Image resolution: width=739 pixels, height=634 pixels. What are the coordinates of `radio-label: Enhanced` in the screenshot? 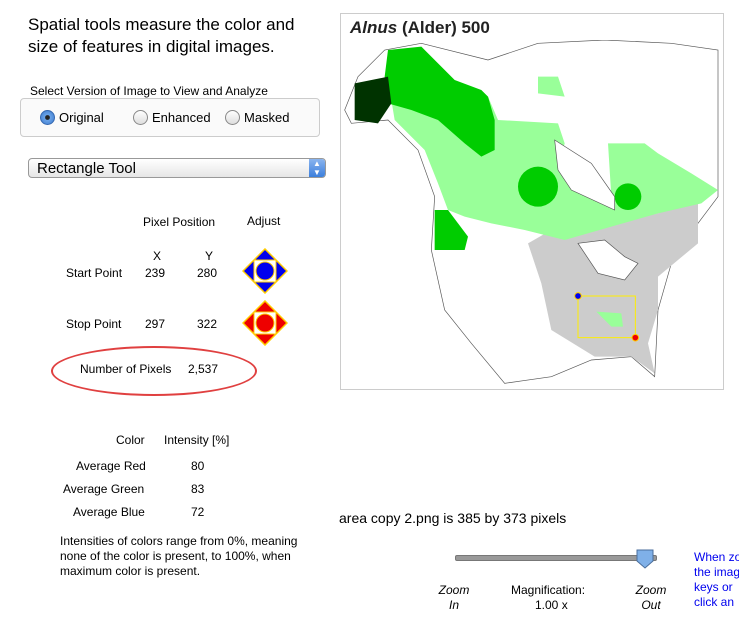 It's located at (181, 117).